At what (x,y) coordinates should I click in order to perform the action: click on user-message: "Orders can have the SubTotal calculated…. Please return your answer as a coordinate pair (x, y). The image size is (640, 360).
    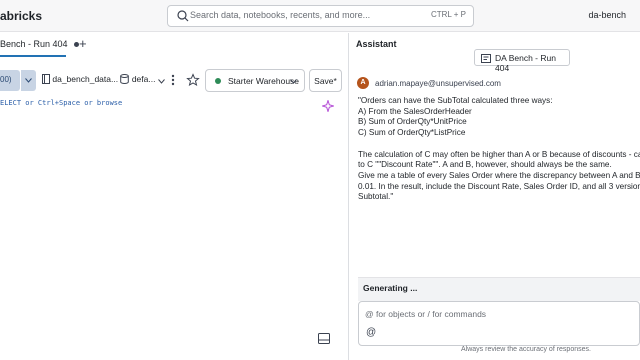
    Looking at the image, I should click on (499, 149).